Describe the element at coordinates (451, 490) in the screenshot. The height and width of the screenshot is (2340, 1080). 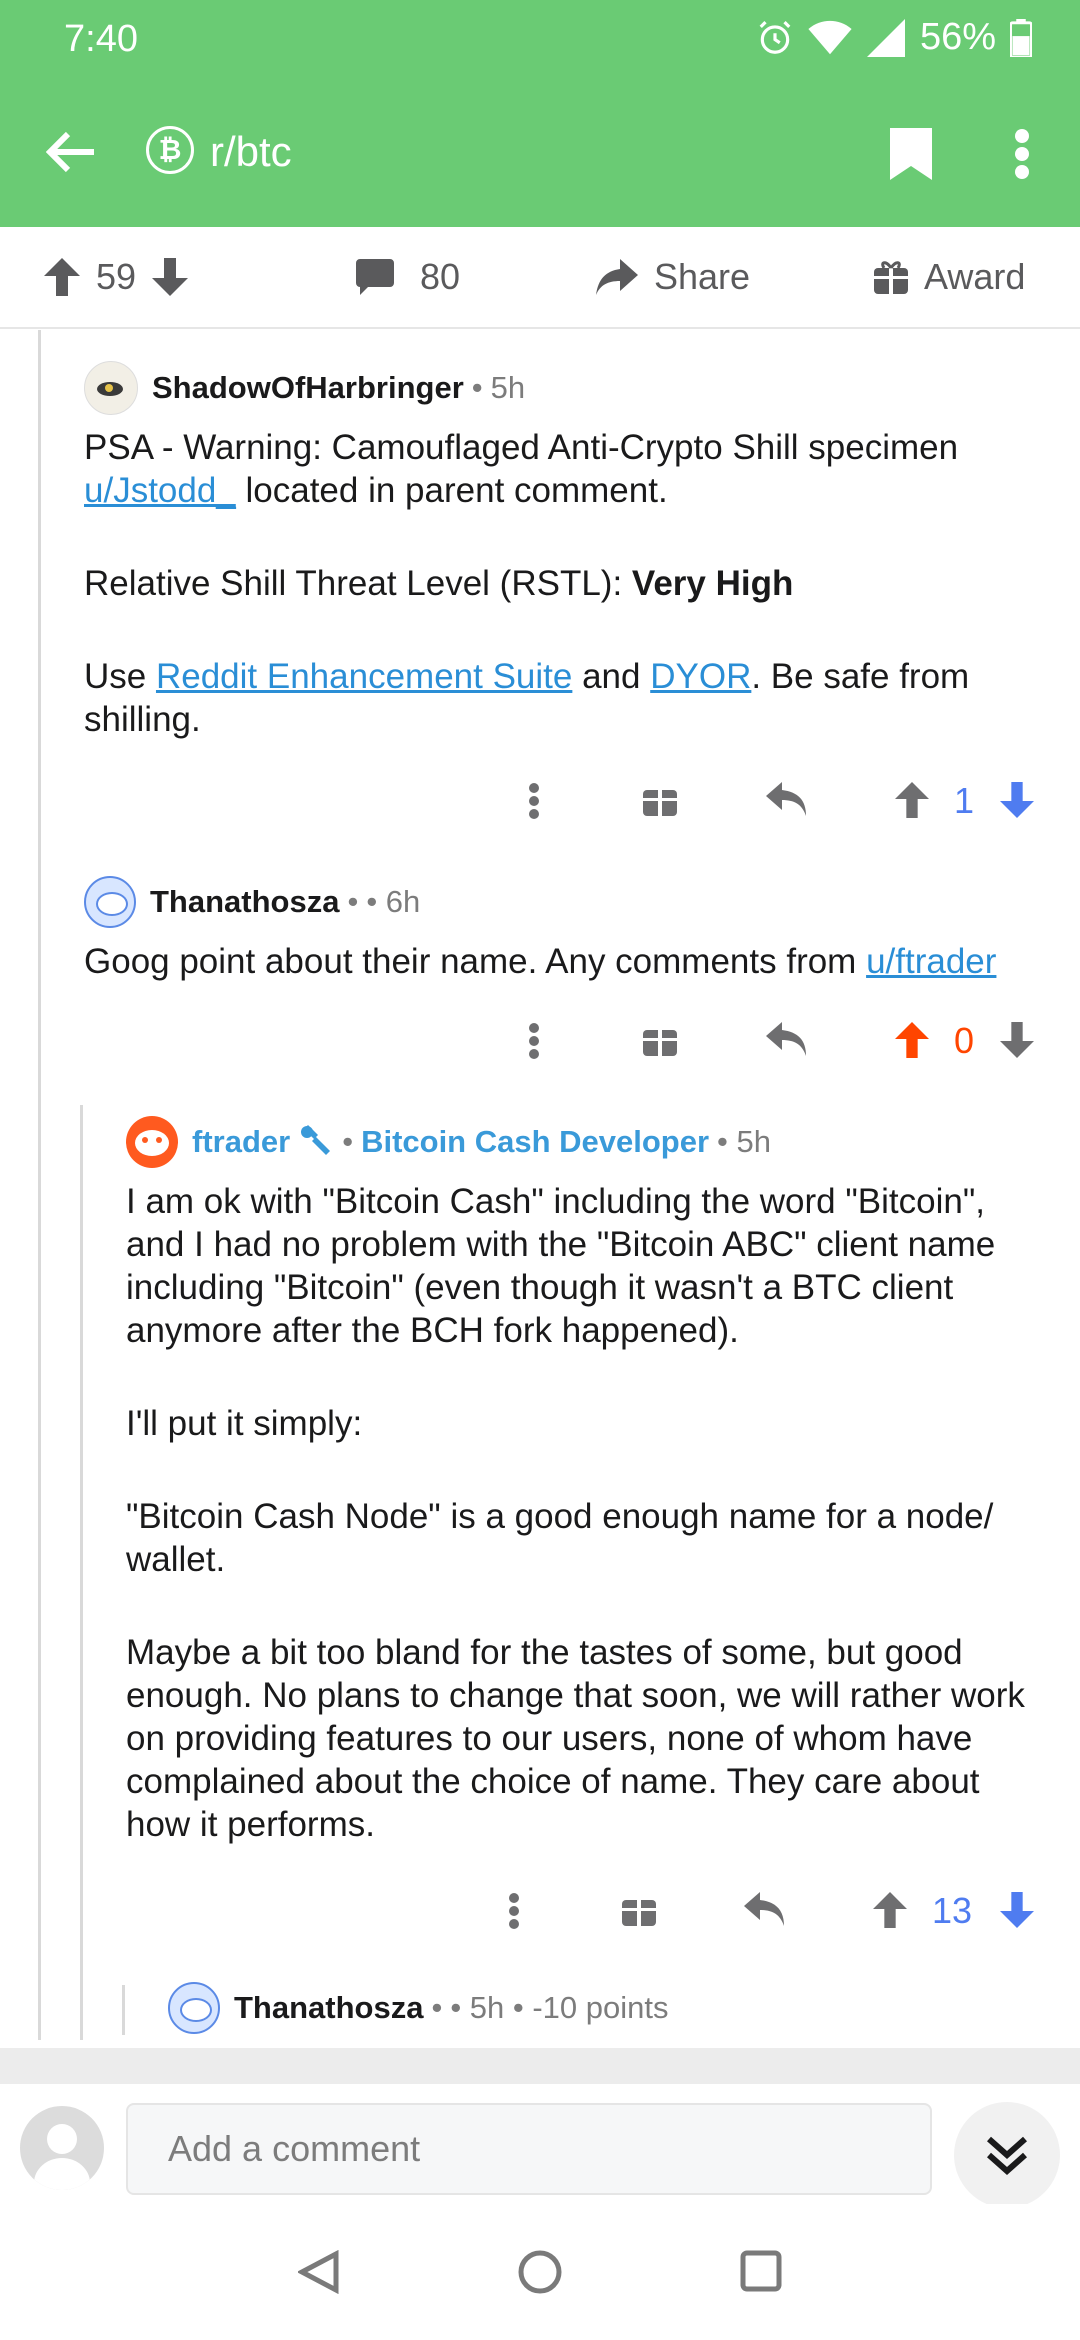
I see `body-text: located in parent comment.` at that location.